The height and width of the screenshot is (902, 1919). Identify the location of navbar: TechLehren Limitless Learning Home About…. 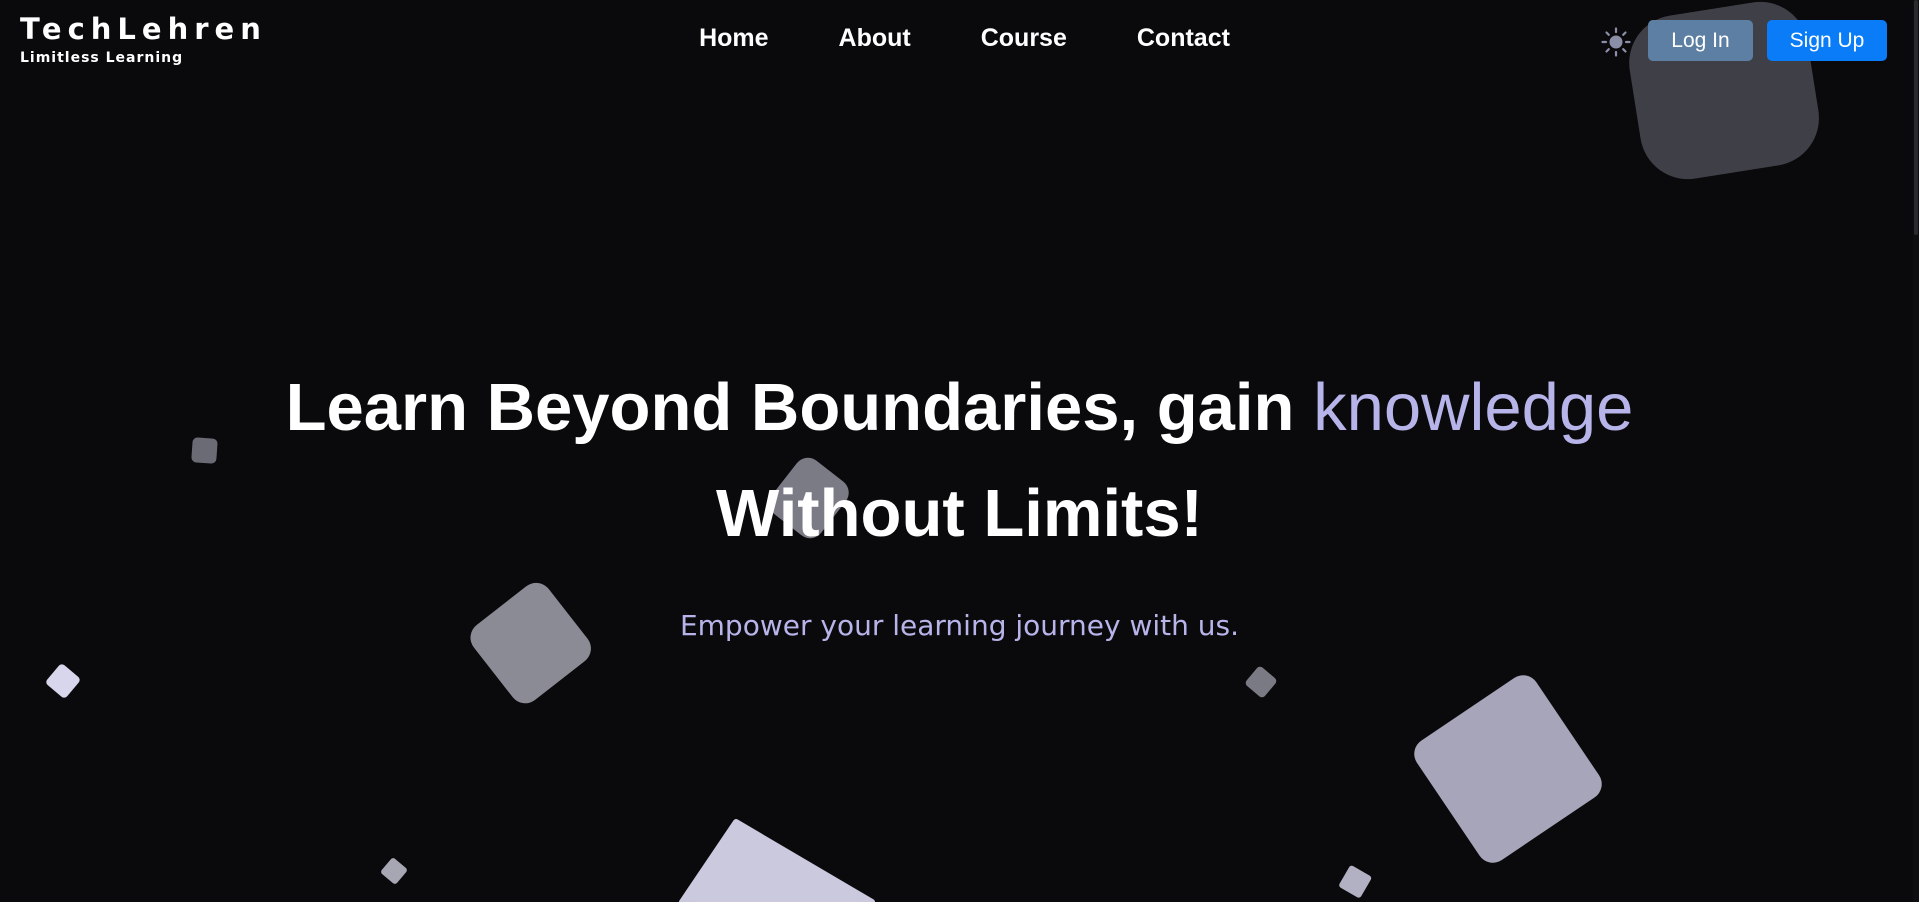
(959, 40).